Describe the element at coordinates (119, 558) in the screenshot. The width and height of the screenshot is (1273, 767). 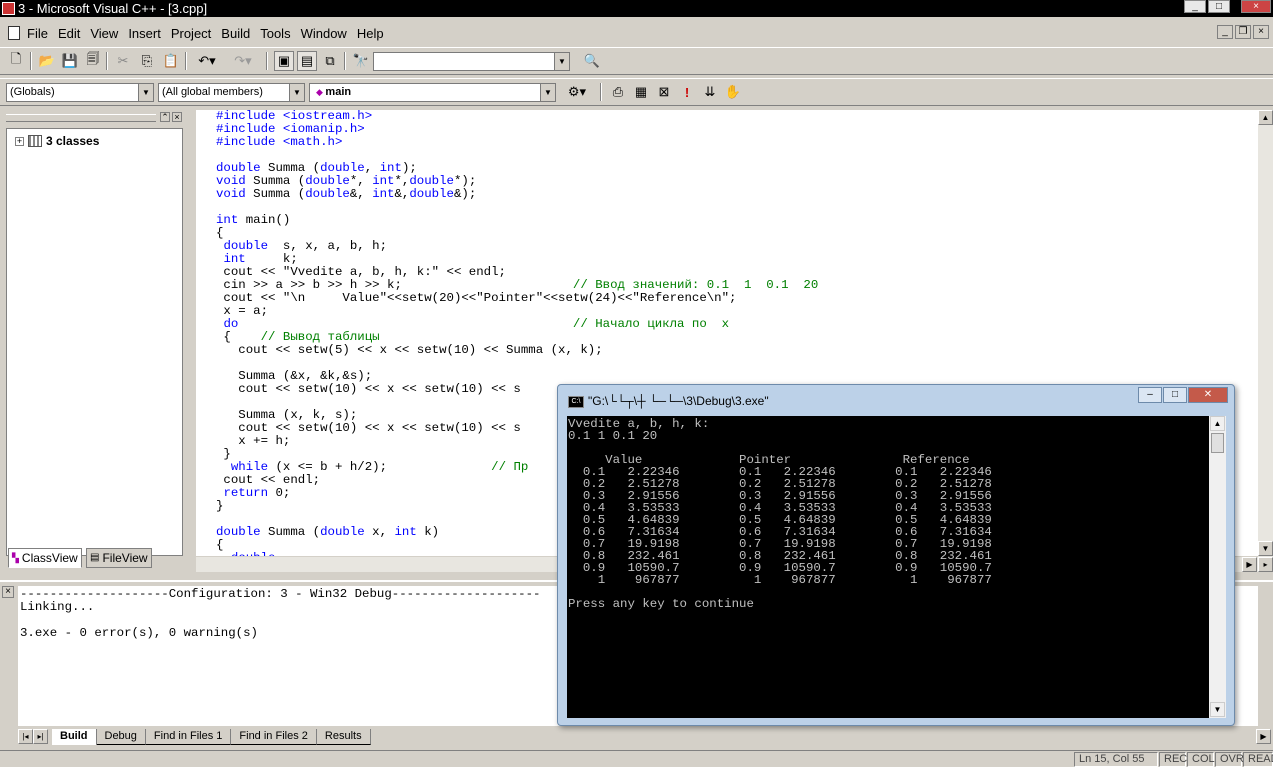
I see `tab-fileview: ▤ FileView` at that location.